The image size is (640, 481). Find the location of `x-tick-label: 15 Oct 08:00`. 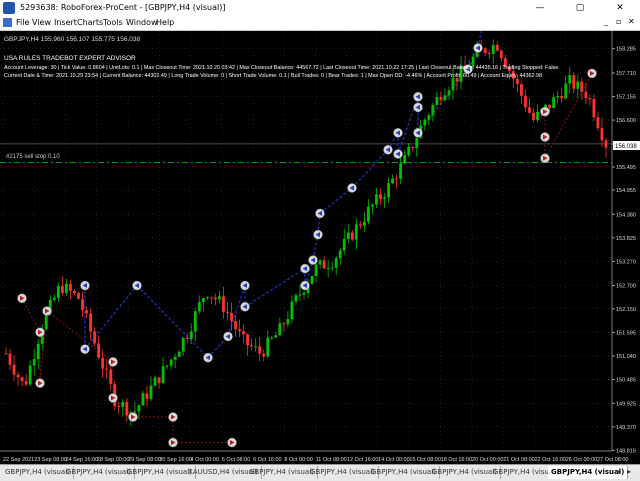

x-tick-label: 15 Oct 08:00 is located at coordinates (425, 460).